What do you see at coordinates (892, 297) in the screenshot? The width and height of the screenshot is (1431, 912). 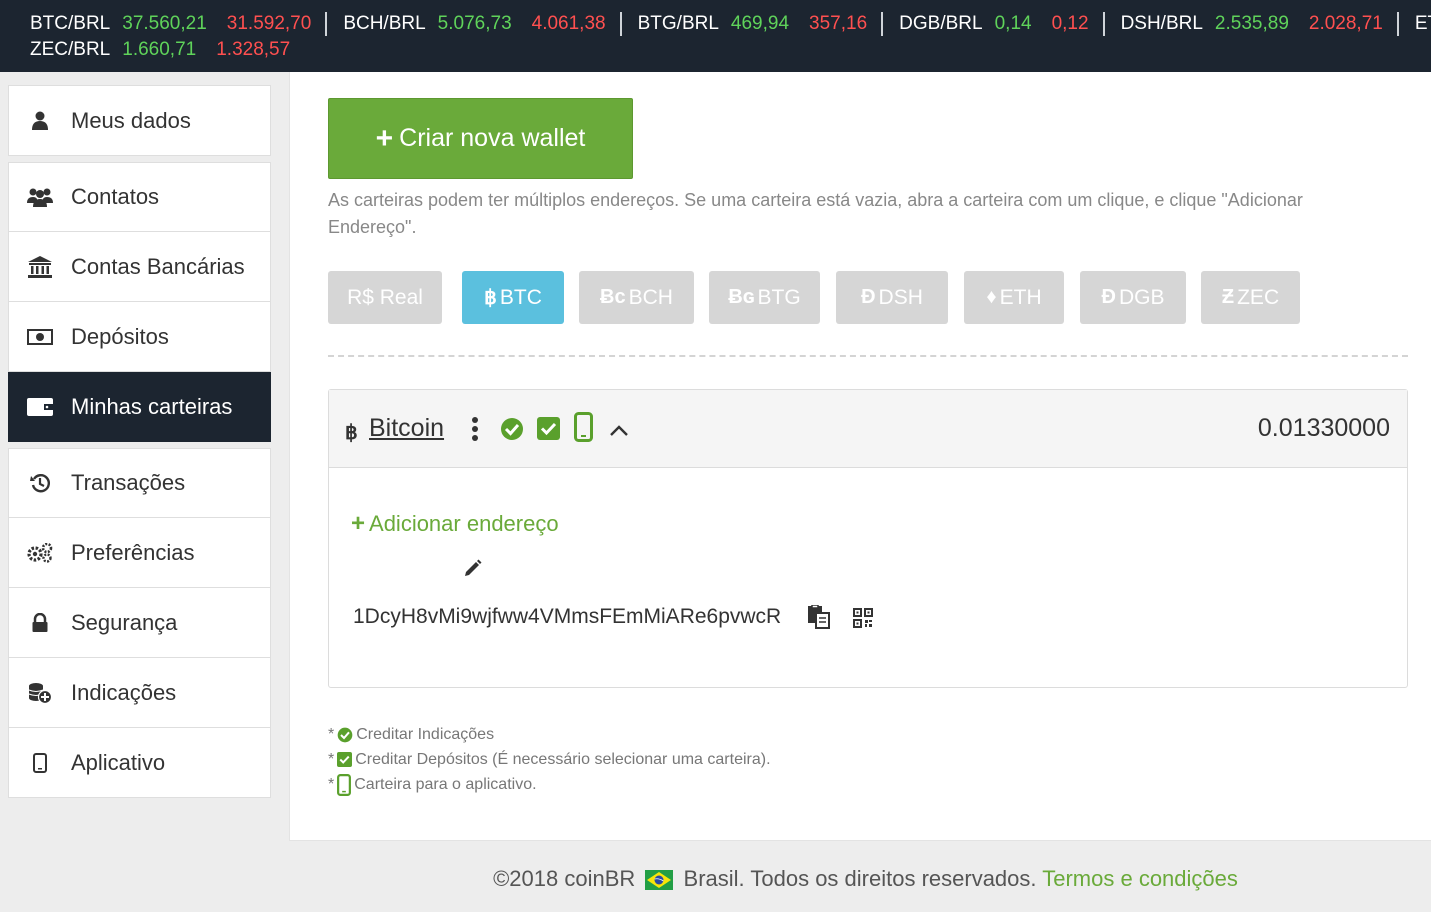 I see `tab-dsh: Đ DSH` at bounding box center [892, 297].